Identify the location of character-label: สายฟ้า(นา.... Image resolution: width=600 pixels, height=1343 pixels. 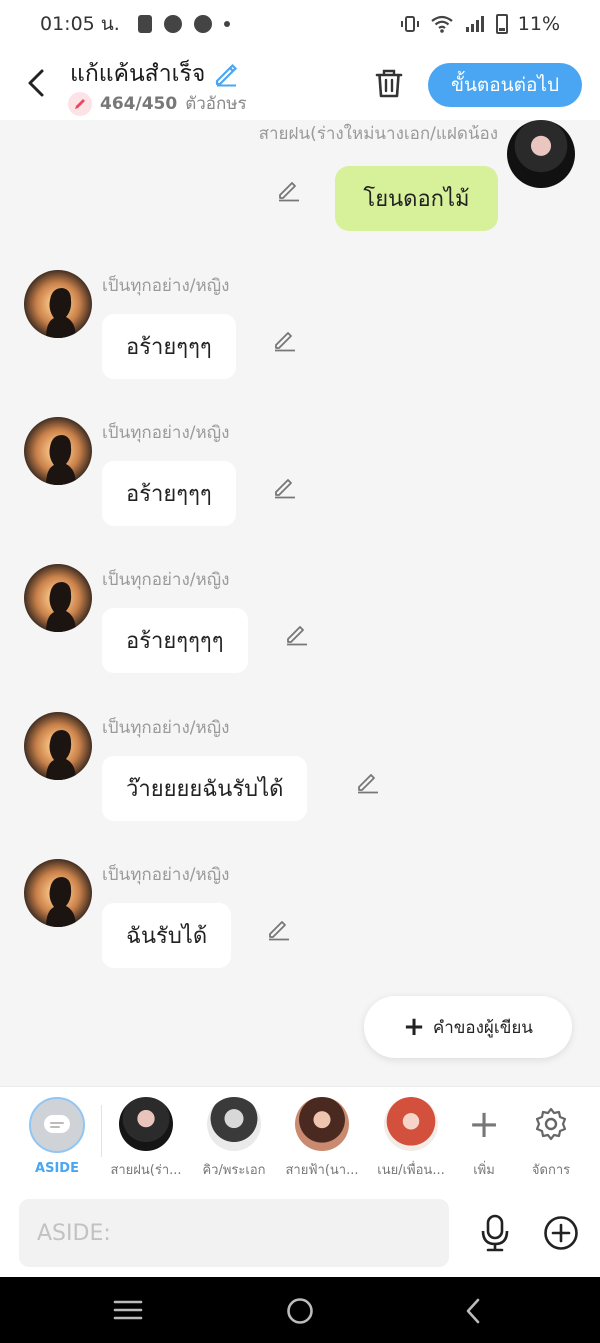
(322, 1170).